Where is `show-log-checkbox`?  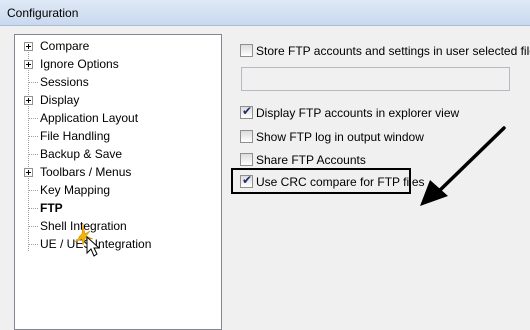
show-log-checkbox is located at coordinates (246, 136).